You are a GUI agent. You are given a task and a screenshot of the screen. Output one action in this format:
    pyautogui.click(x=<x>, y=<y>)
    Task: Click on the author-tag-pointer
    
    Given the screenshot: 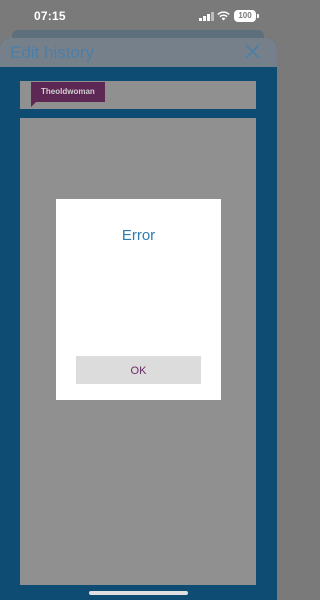 What is the action you would take?
    pyautogui.click(x=33, y=104)
    